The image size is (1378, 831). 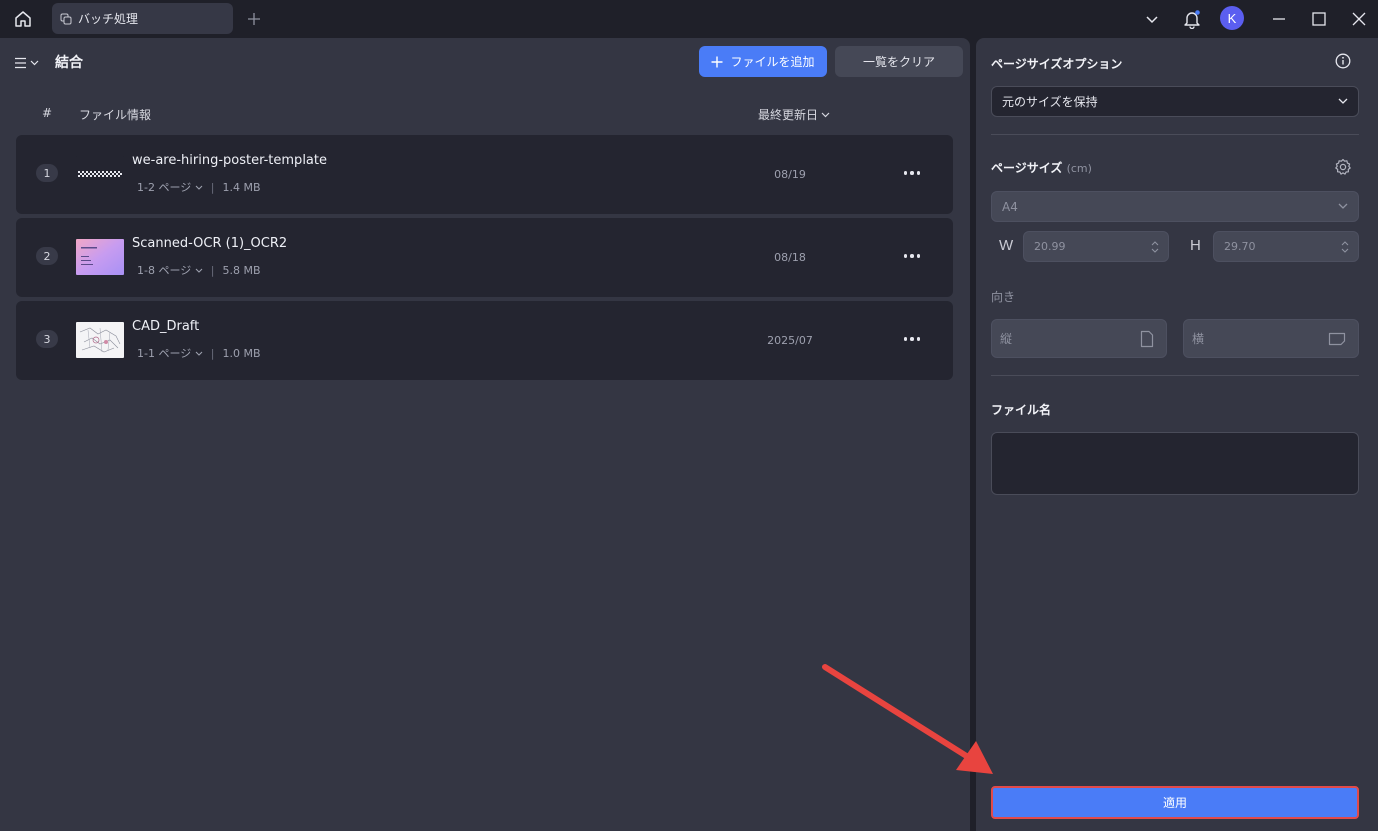 I want to click on maximize-icon, so click(x=1319, y=19).